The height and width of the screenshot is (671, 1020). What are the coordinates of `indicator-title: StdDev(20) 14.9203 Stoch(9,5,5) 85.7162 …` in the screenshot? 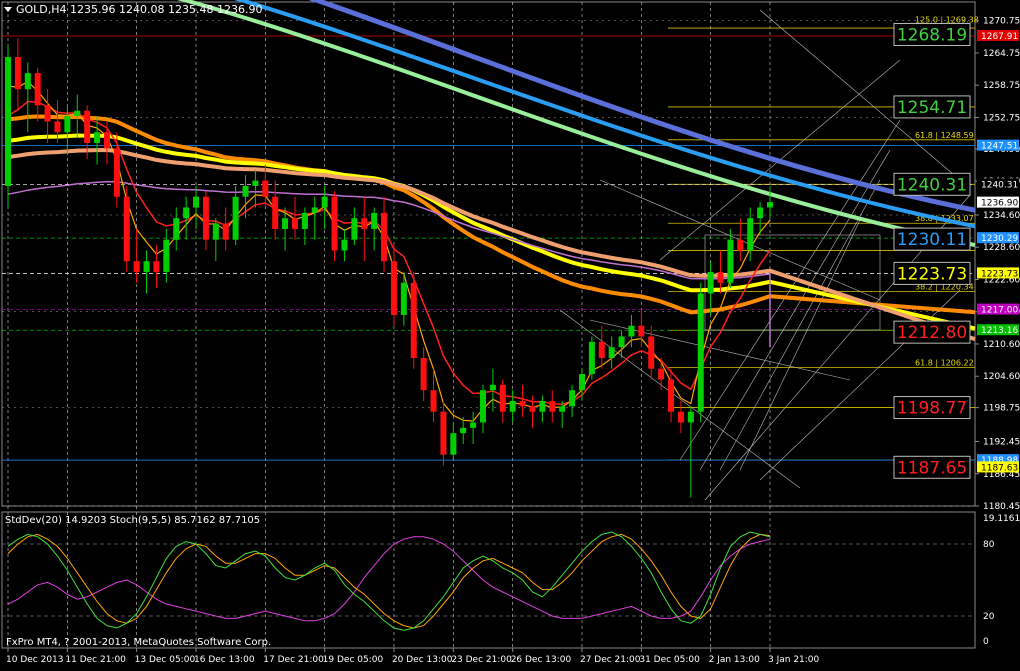 It's located at (133, 520).